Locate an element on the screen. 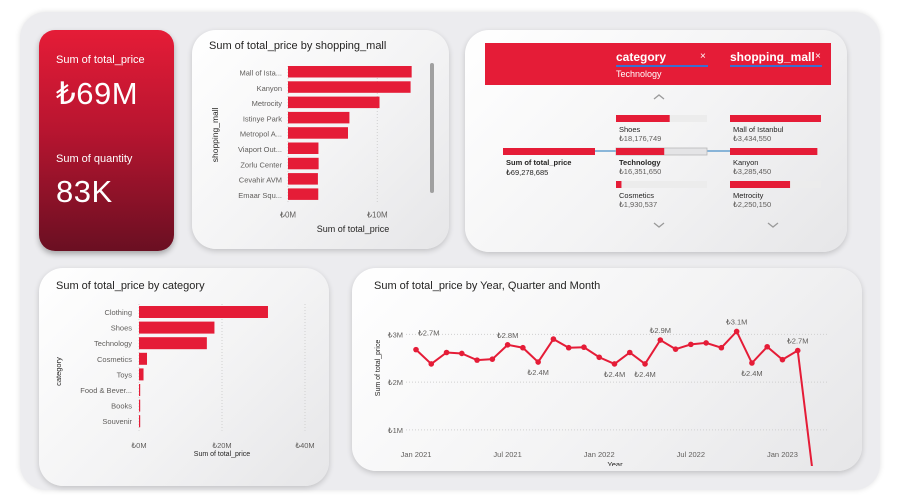 This screenshot has height=504, width=899. trend-data-label: ₺2.7M is located at coordinates (428, 333).